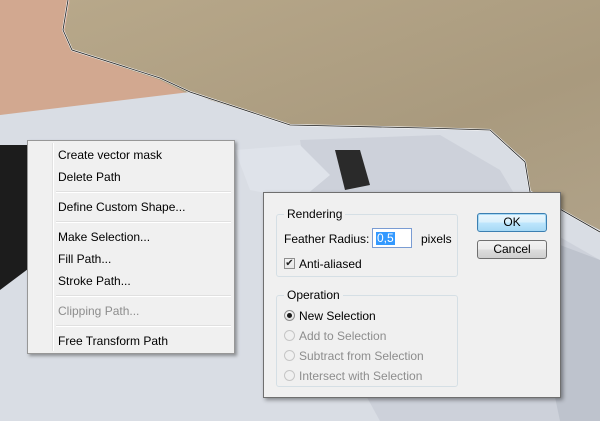 The height and width of the screenshot is (421, 600). I want to click on radio-intersect-with-selection, so click(289, 375).